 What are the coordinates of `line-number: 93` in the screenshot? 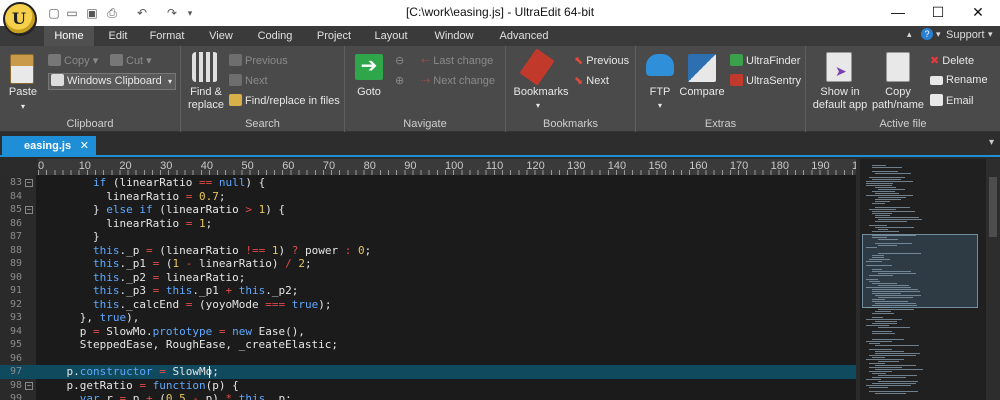 It's located at (15, 317).